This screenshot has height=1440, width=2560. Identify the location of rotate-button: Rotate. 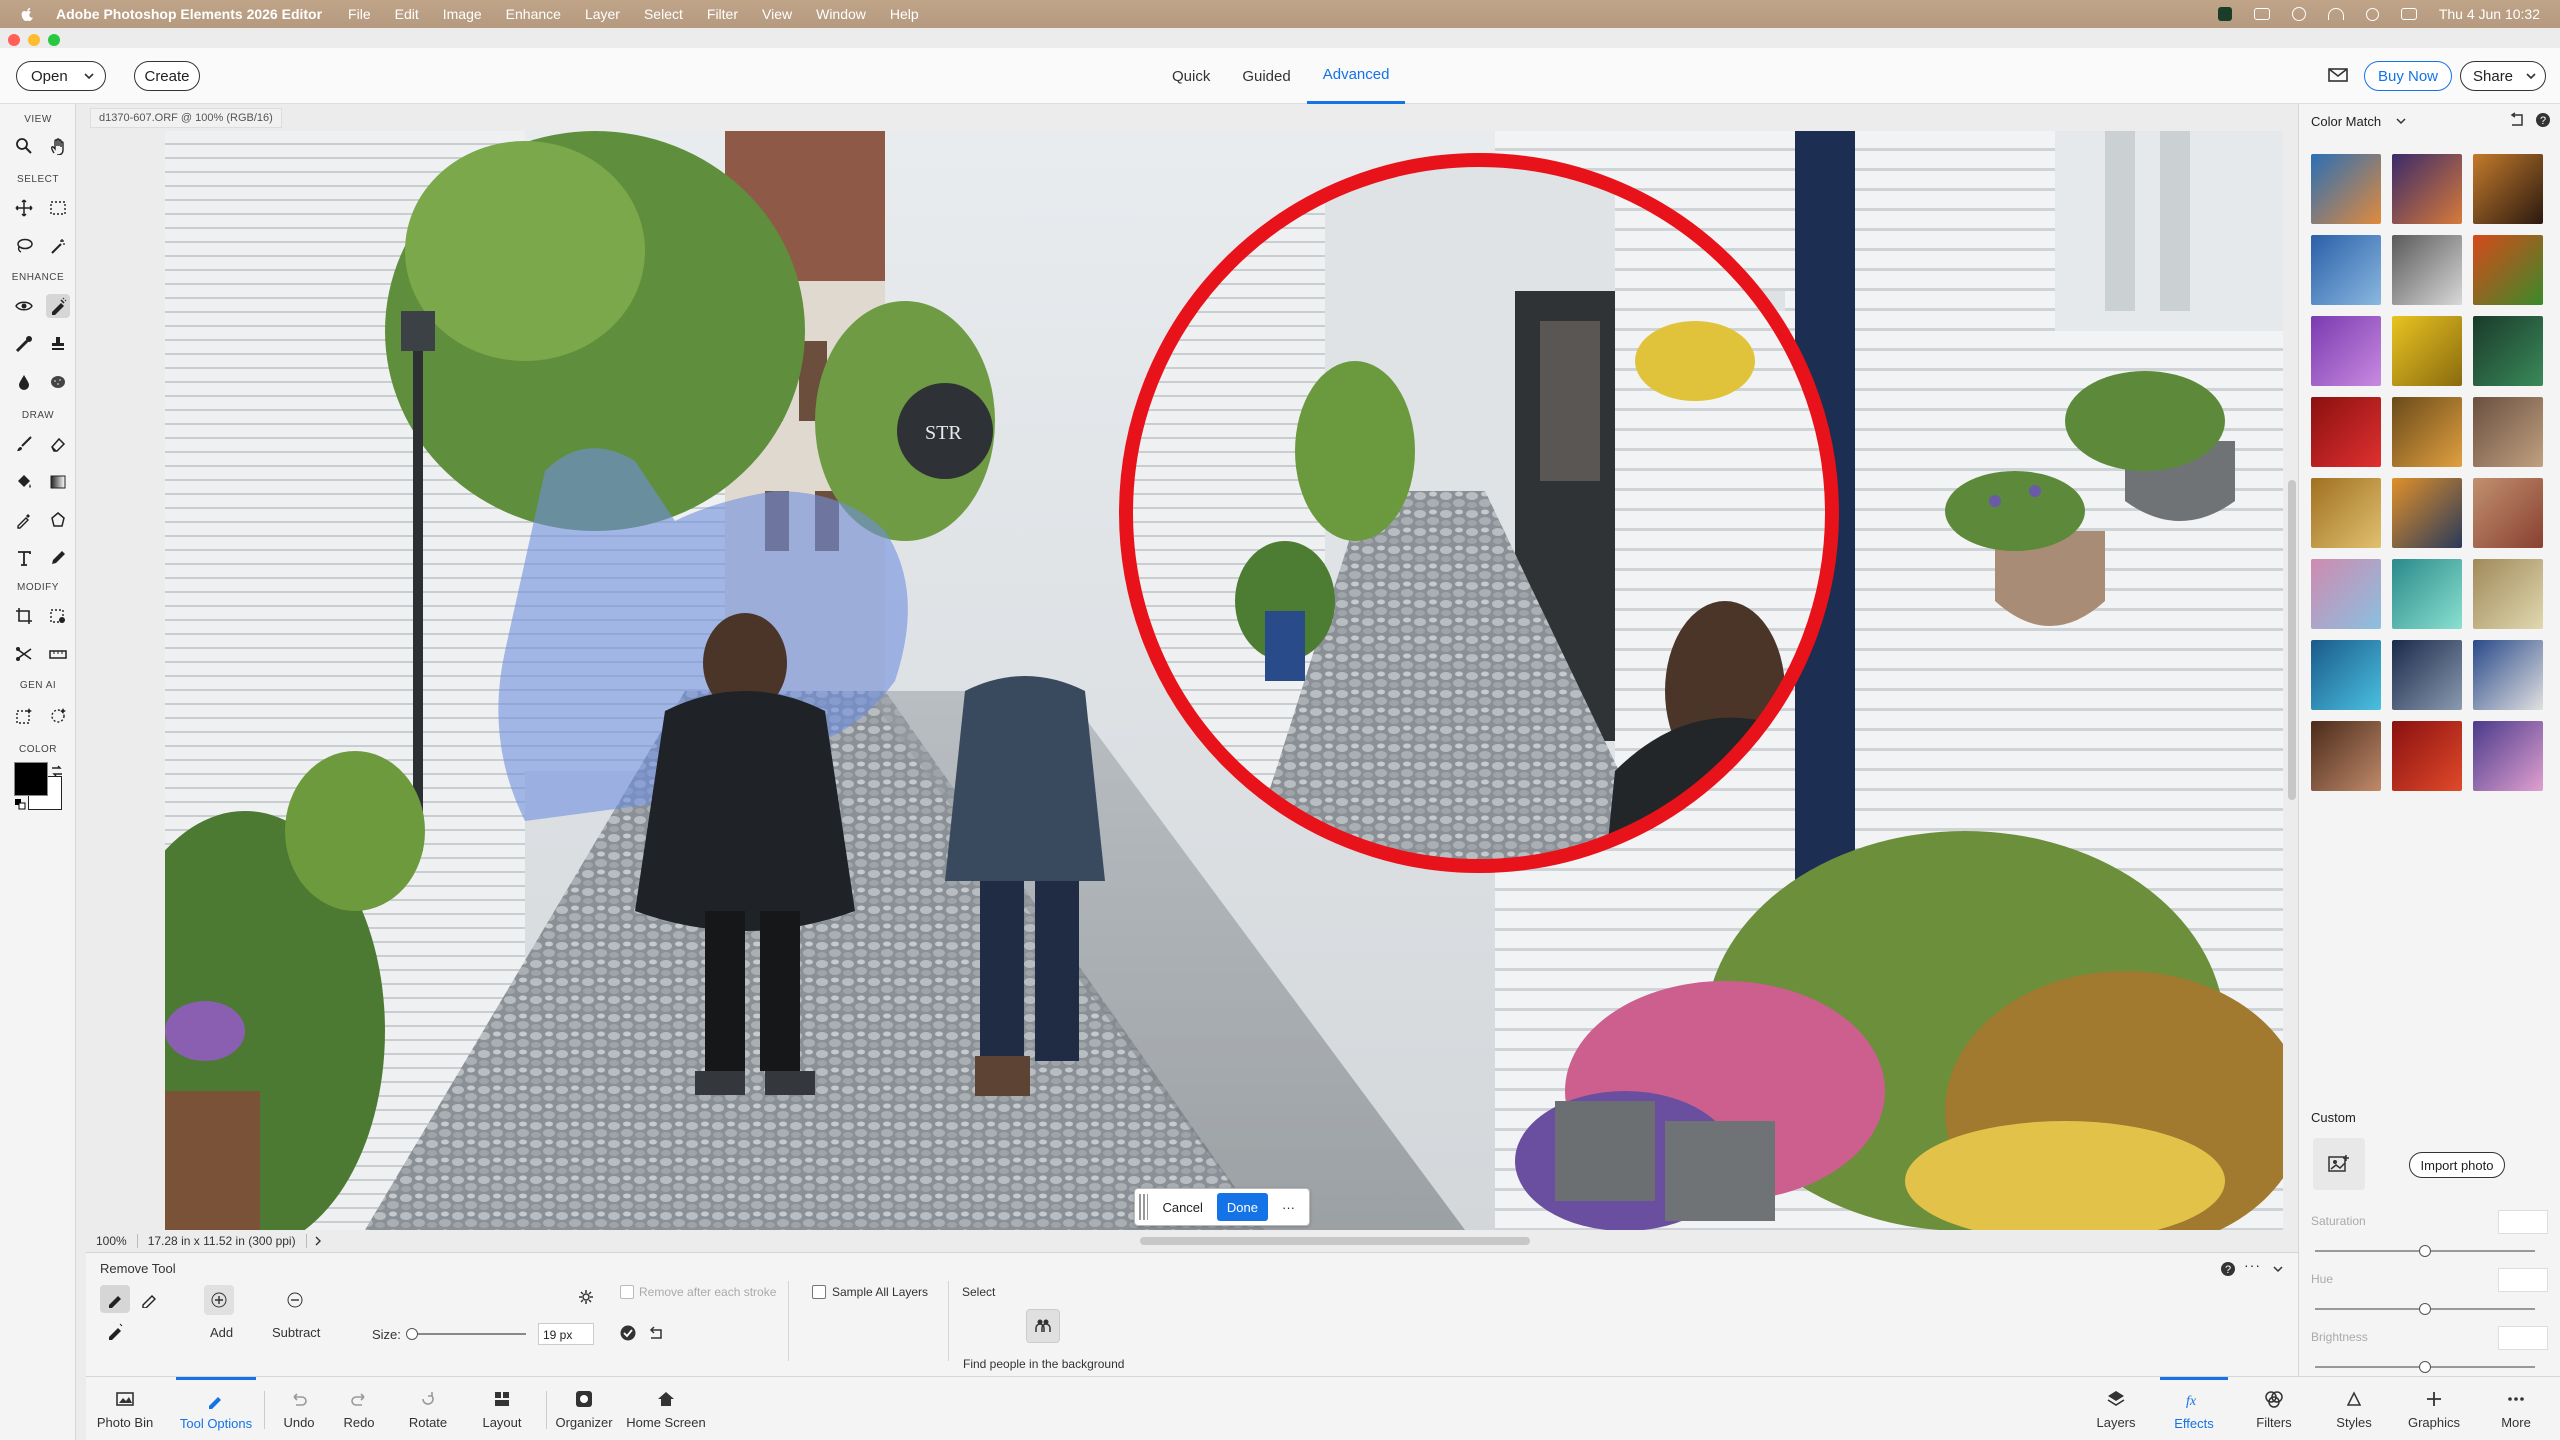
(428, 1408).